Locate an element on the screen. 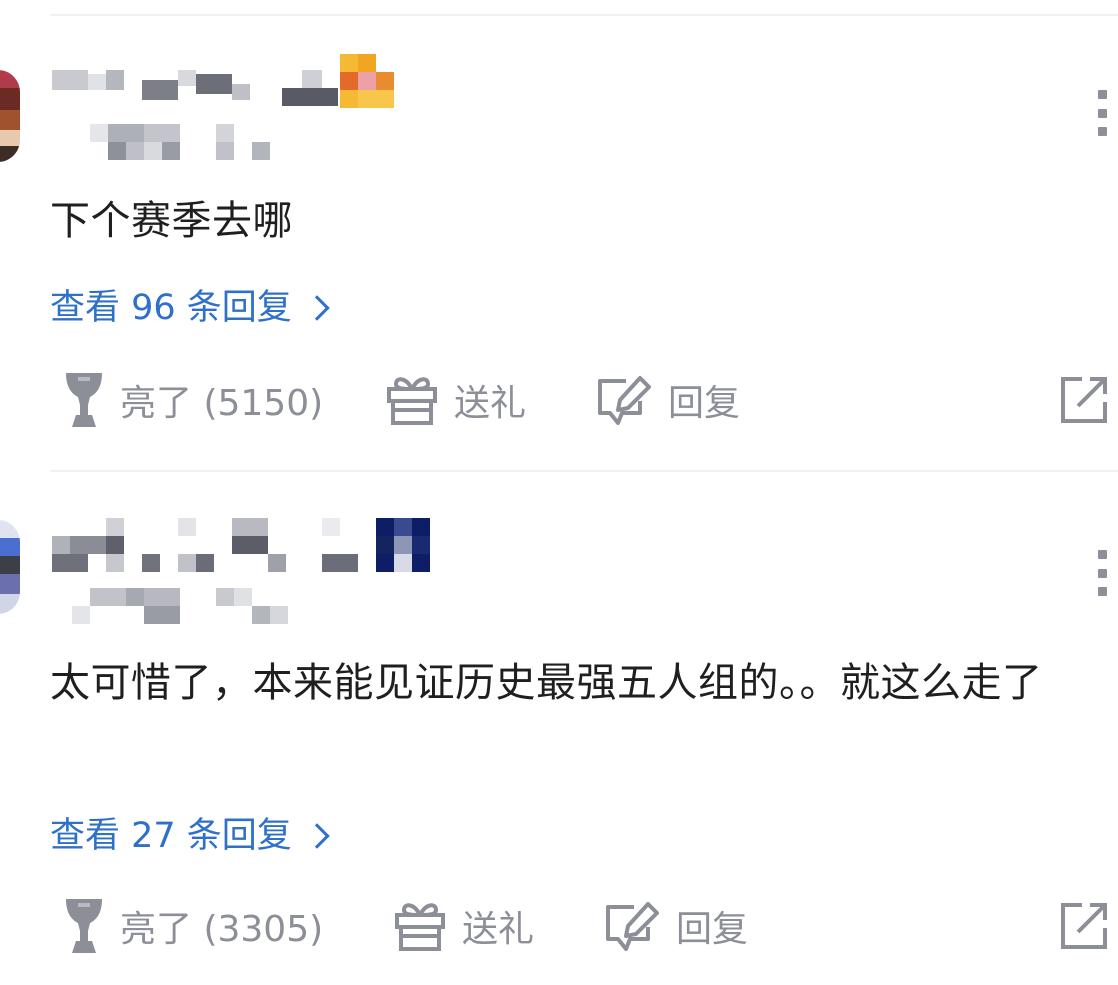 The height and width of the screenshot is (985, 1118). like-button: 亮了 (3305) is located at coordinates (193, 926).